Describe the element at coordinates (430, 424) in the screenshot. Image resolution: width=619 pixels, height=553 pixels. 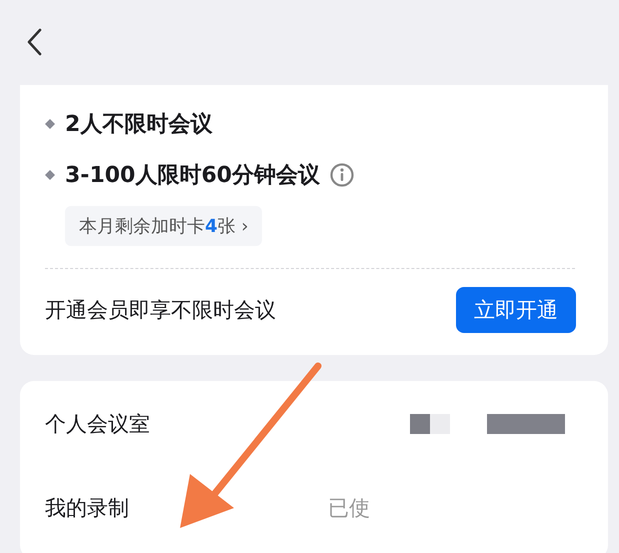
I see `redacted-block` at that location.